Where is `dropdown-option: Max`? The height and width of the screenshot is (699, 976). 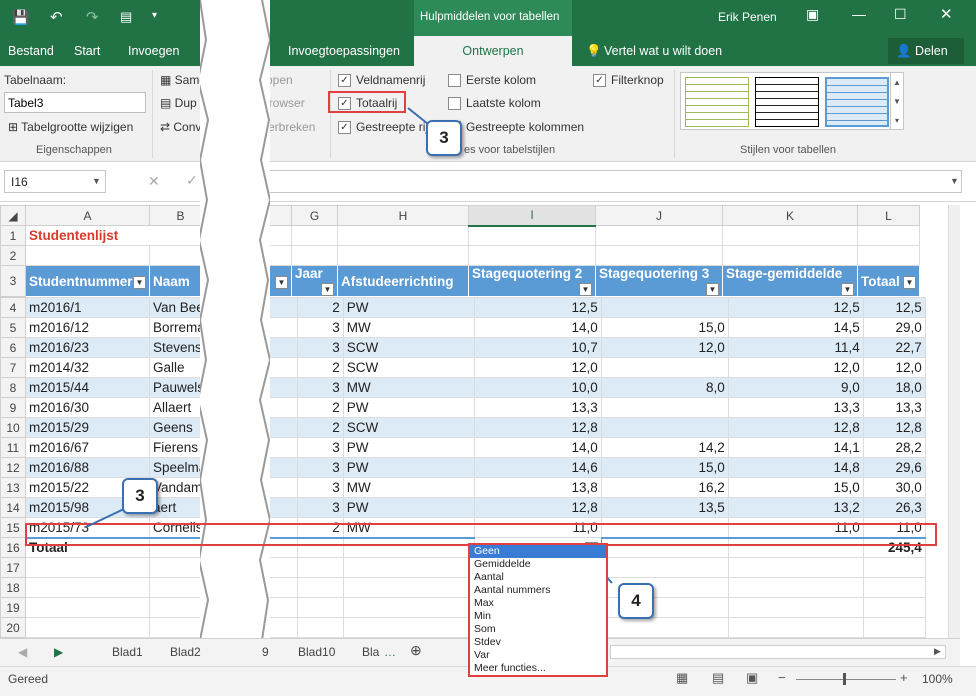
dropdown-option: Max is located at coordinates (538, 603).